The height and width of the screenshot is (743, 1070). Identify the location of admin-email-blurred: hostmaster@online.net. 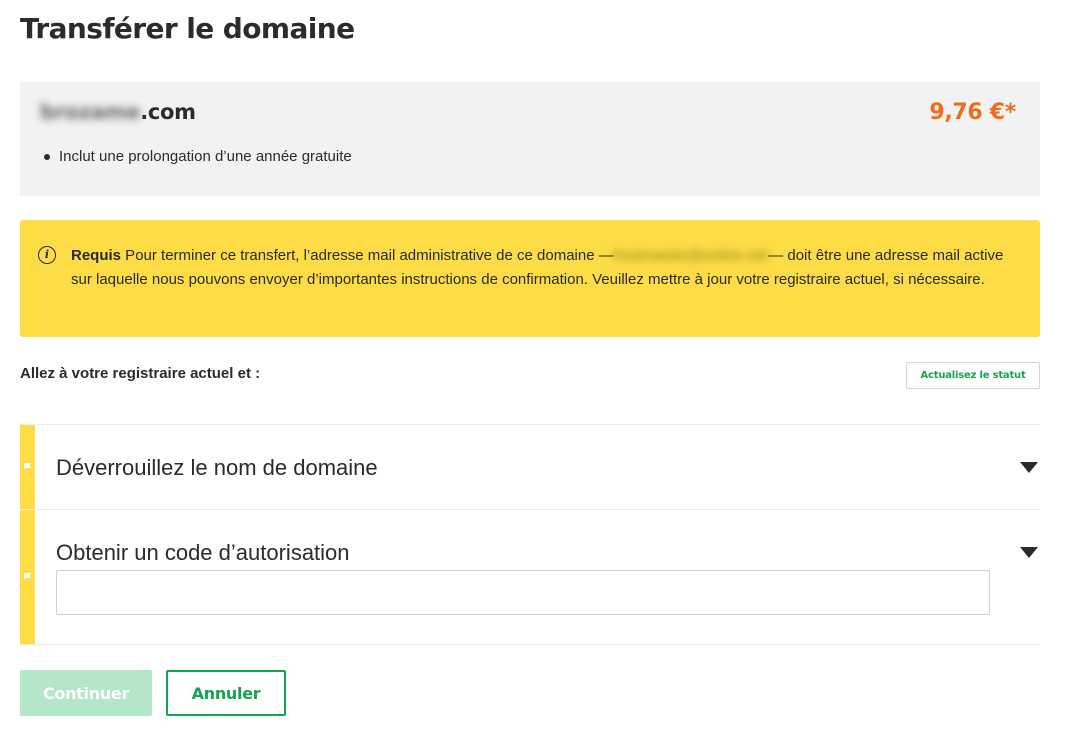
(691, 255).